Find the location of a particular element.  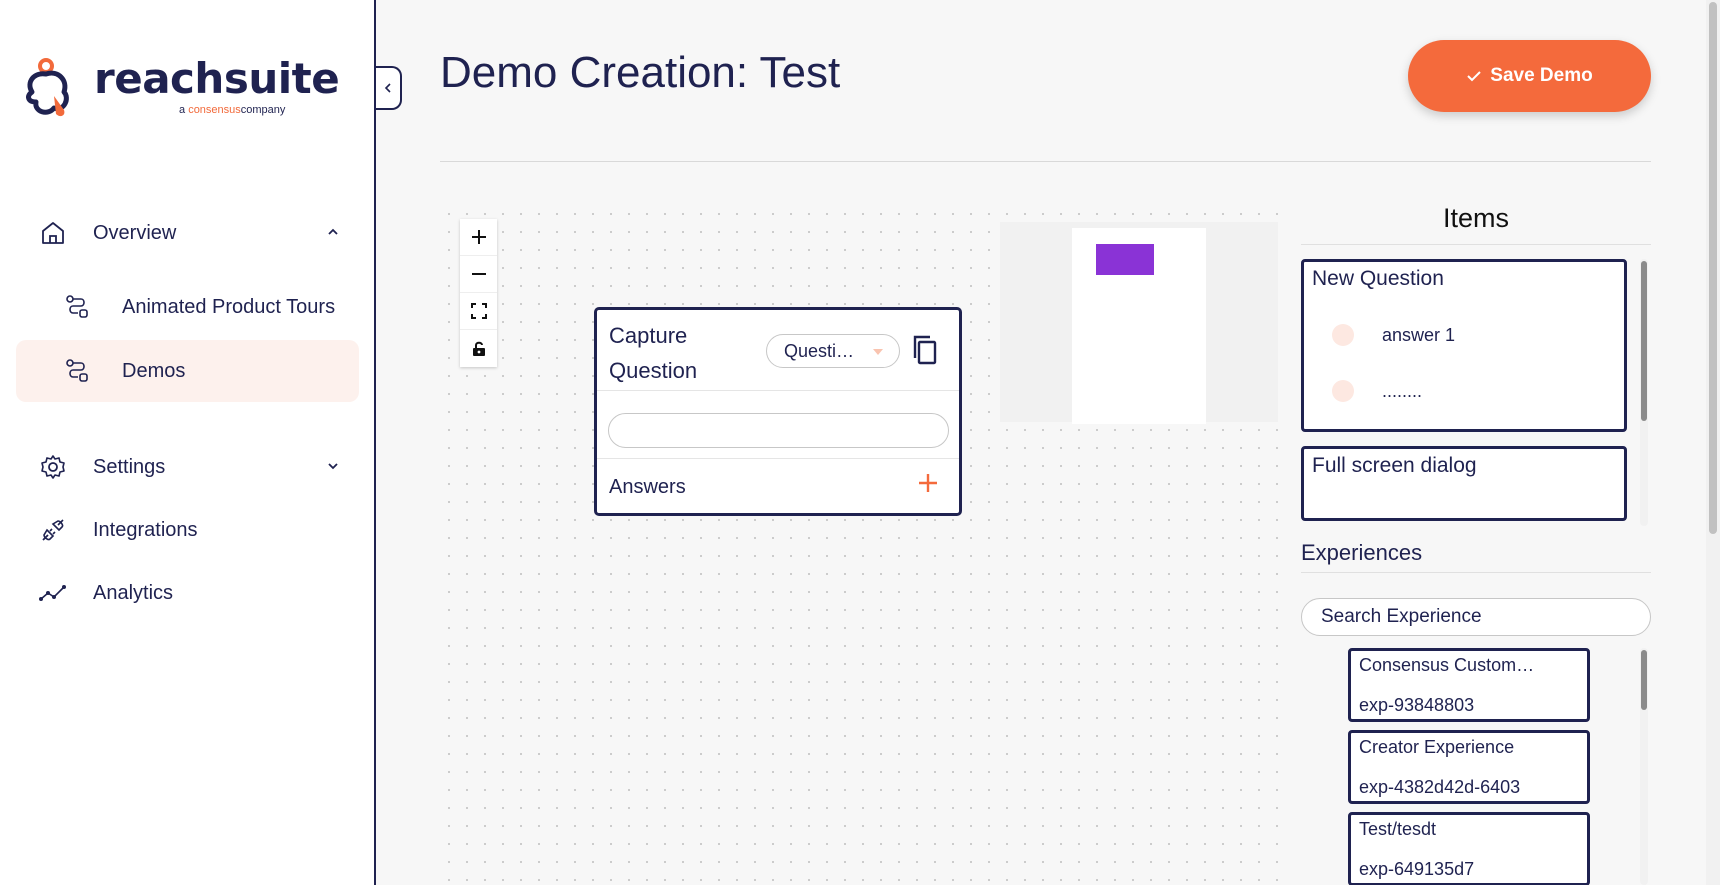

experiences-title: Experiences is located at coordinates (1362, 552).